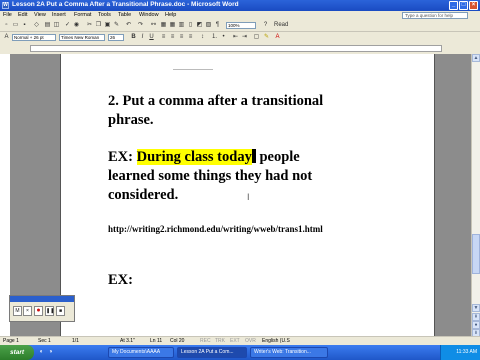 The height and width of the screenshot is (360, 480). What do you see at coordinates (17, 311) in the screenshot?
I see `recorder-menu-icon: M` at bounding box center [17, 311].